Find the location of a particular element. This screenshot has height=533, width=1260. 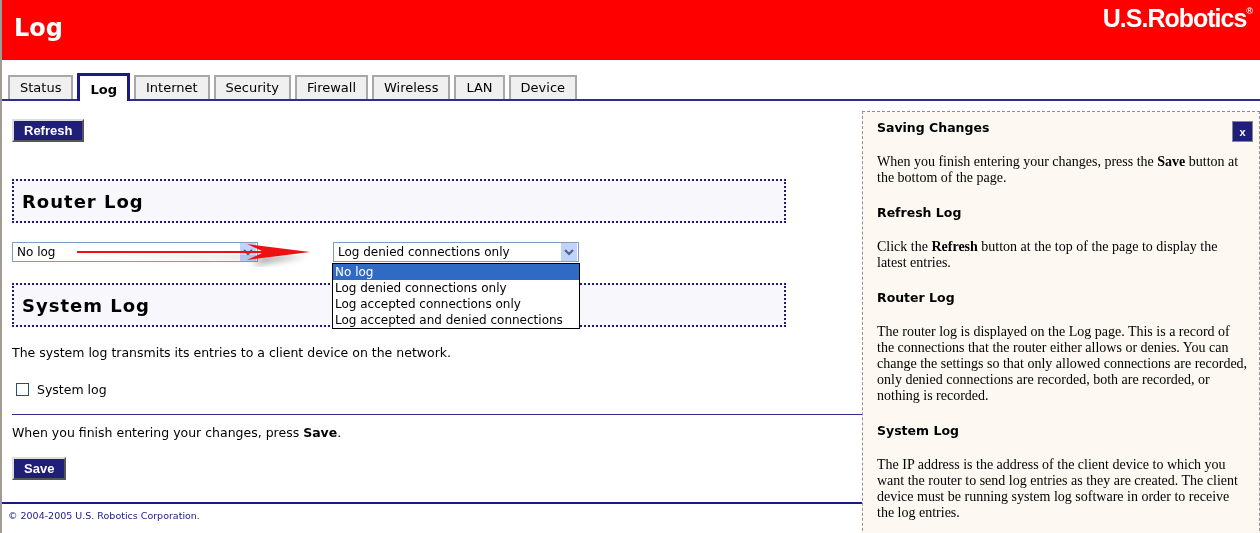

help-heading: Saving Changes is located at coordinates (933, 127).